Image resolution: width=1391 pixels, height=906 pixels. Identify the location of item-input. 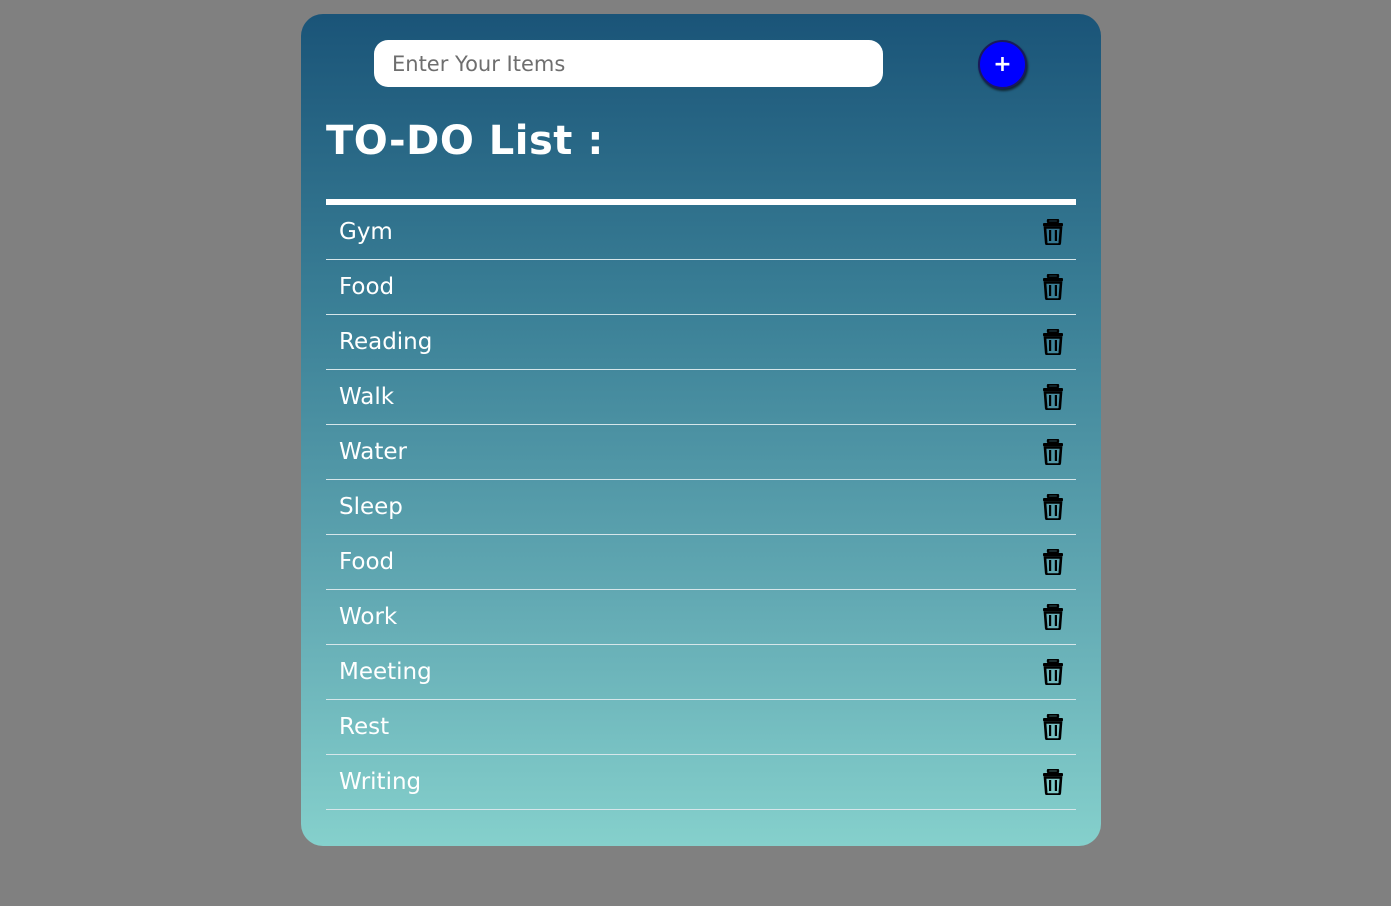
(628, 63).